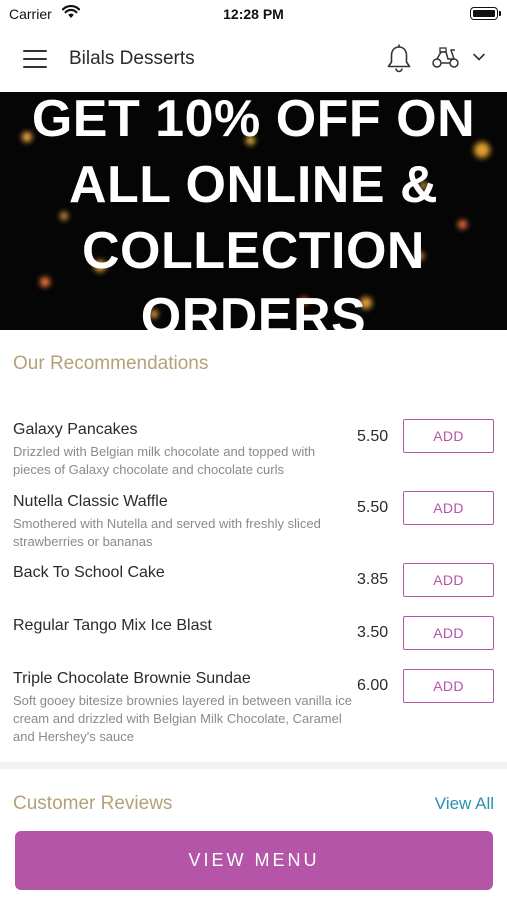  I want to click on chevron-down-icon, so click(479, 57).